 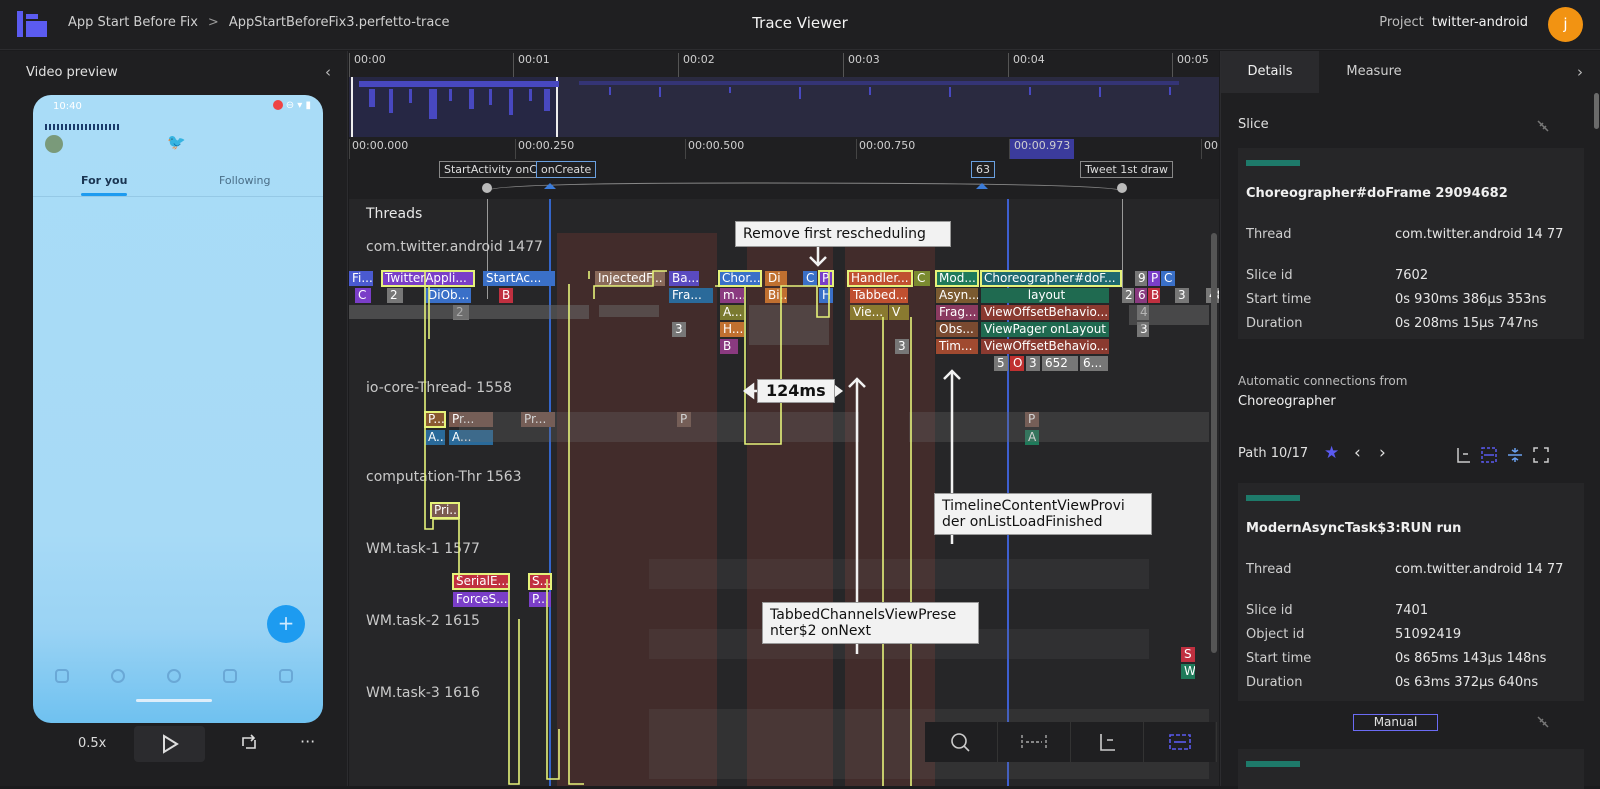 I want to click on phone-status-time: 10:40, so click(x=67, y=106).